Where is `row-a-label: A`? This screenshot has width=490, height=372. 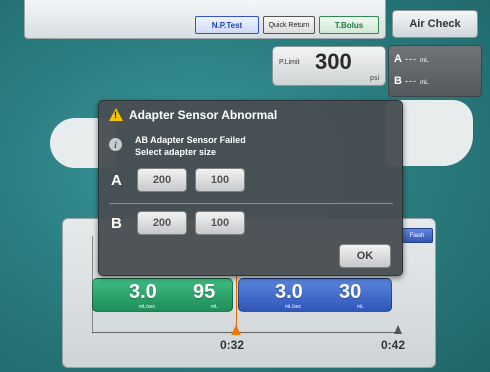
row-a-label: A is located at coordinates (116, 180).